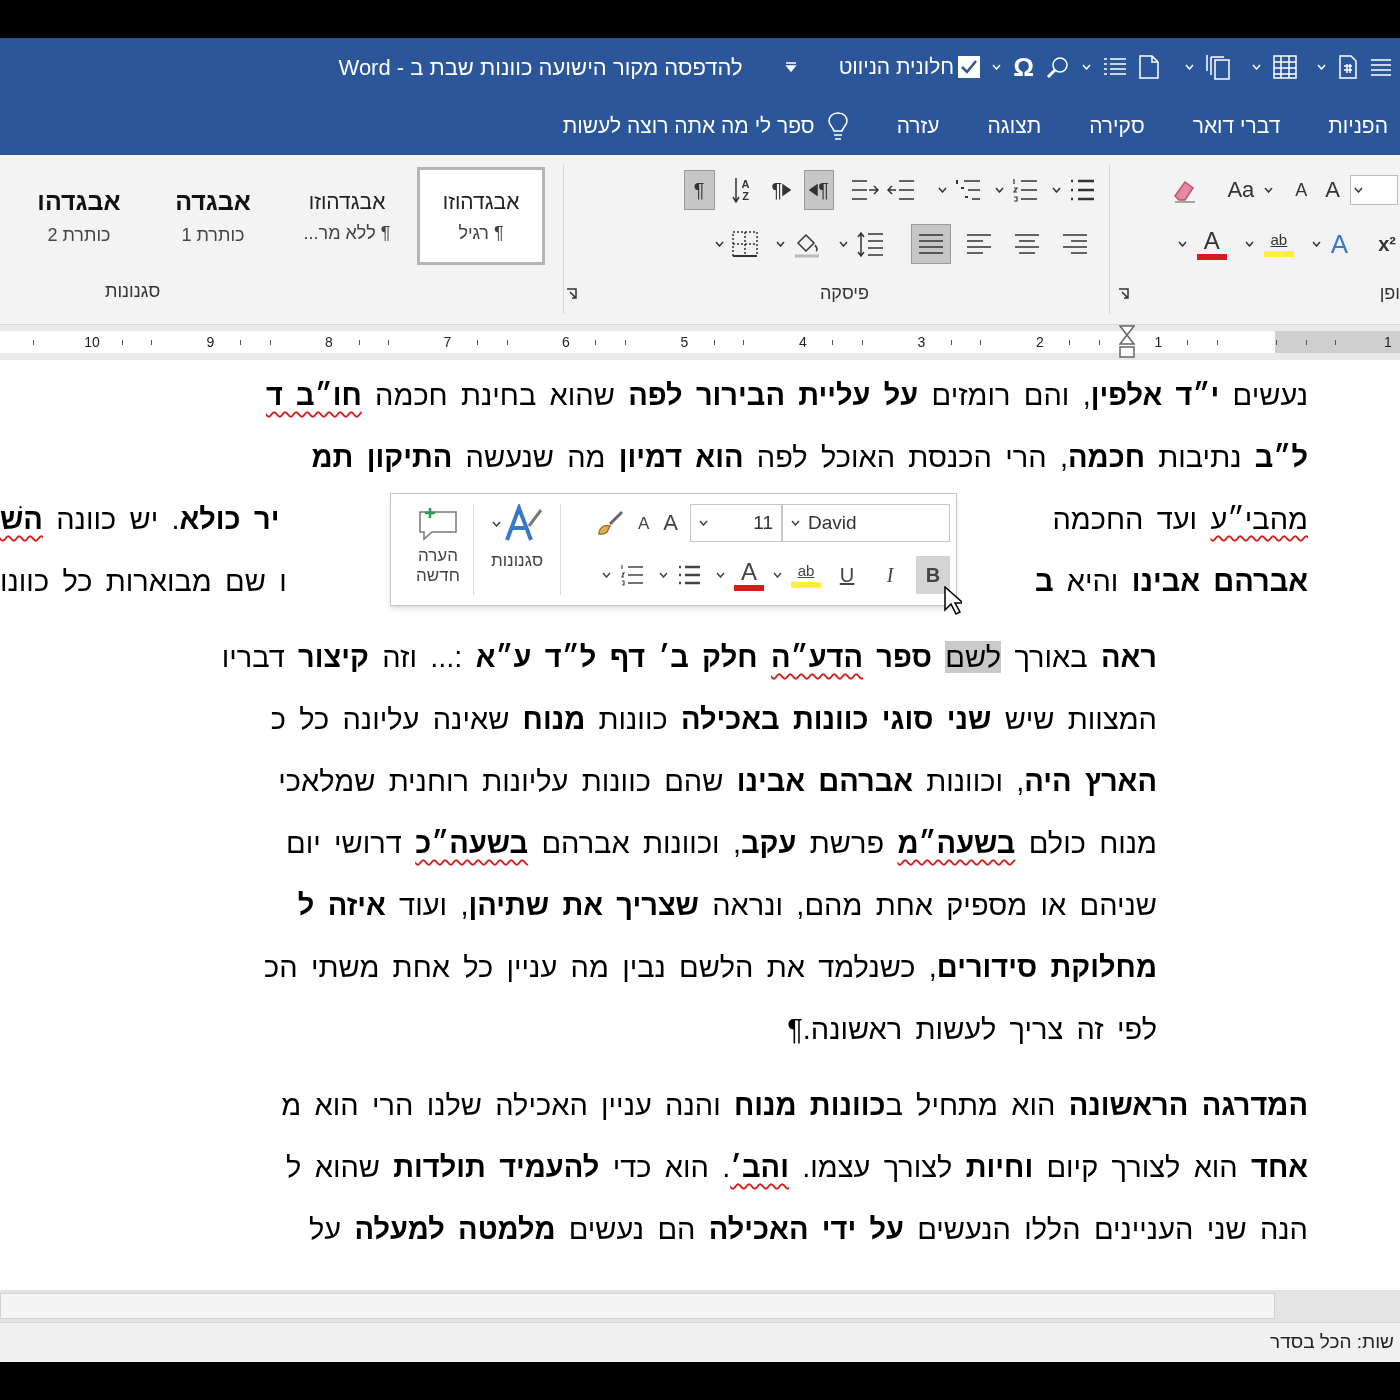  Describe the element at coordinates (918, 125) in the screenshot. I see `ribbon-tab: עזרה` at that location.